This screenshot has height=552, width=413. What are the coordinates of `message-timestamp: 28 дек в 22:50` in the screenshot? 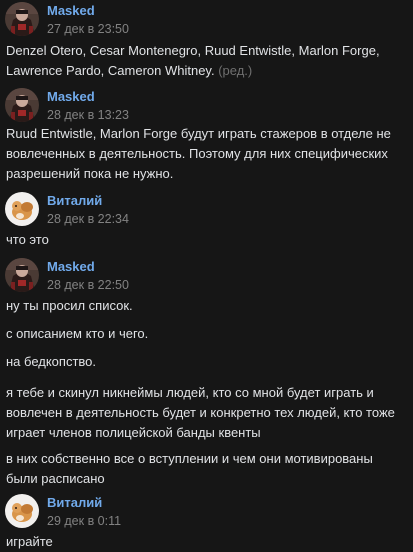 It's located at (88, 285).